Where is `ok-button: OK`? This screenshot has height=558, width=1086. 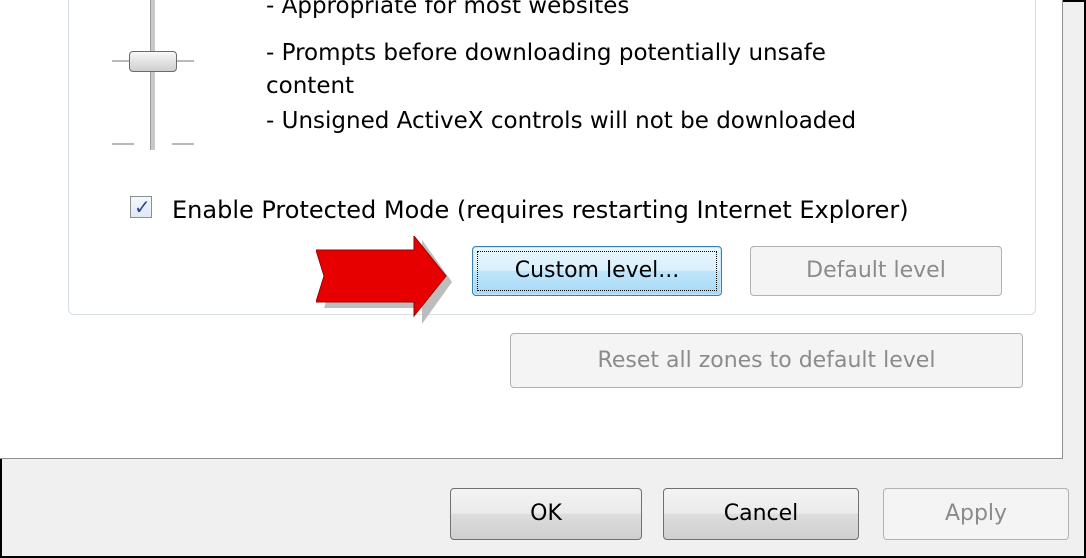
ok-button: OK is located at coordinates (546, 514).